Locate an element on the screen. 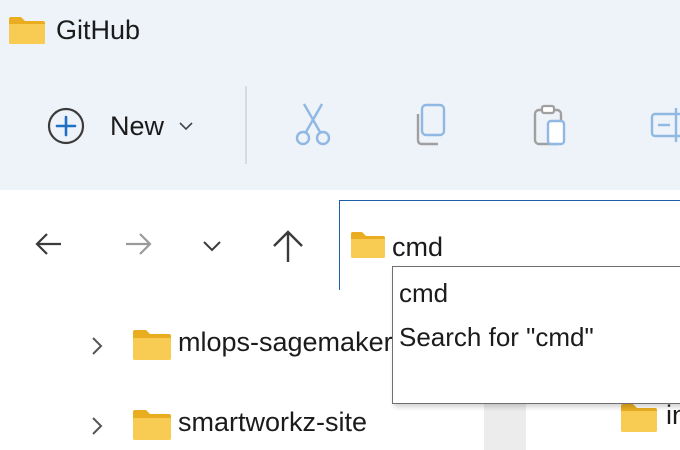 The height and width of the screenshot is (450, 680). tree-scrollbar is located at coordinates (505, 425).